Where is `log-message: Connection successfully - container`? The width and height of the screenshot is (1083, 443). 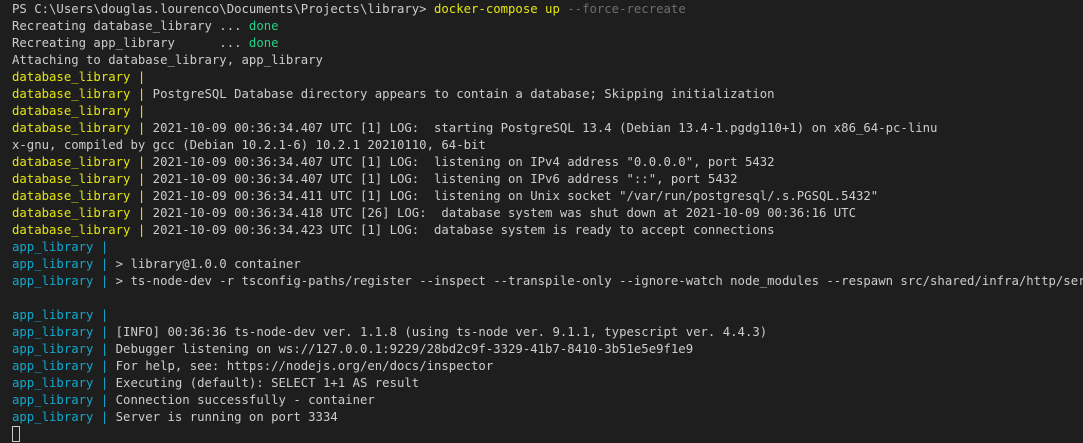 log-message: Connection successfully - container is located at coordinates (245, 400).